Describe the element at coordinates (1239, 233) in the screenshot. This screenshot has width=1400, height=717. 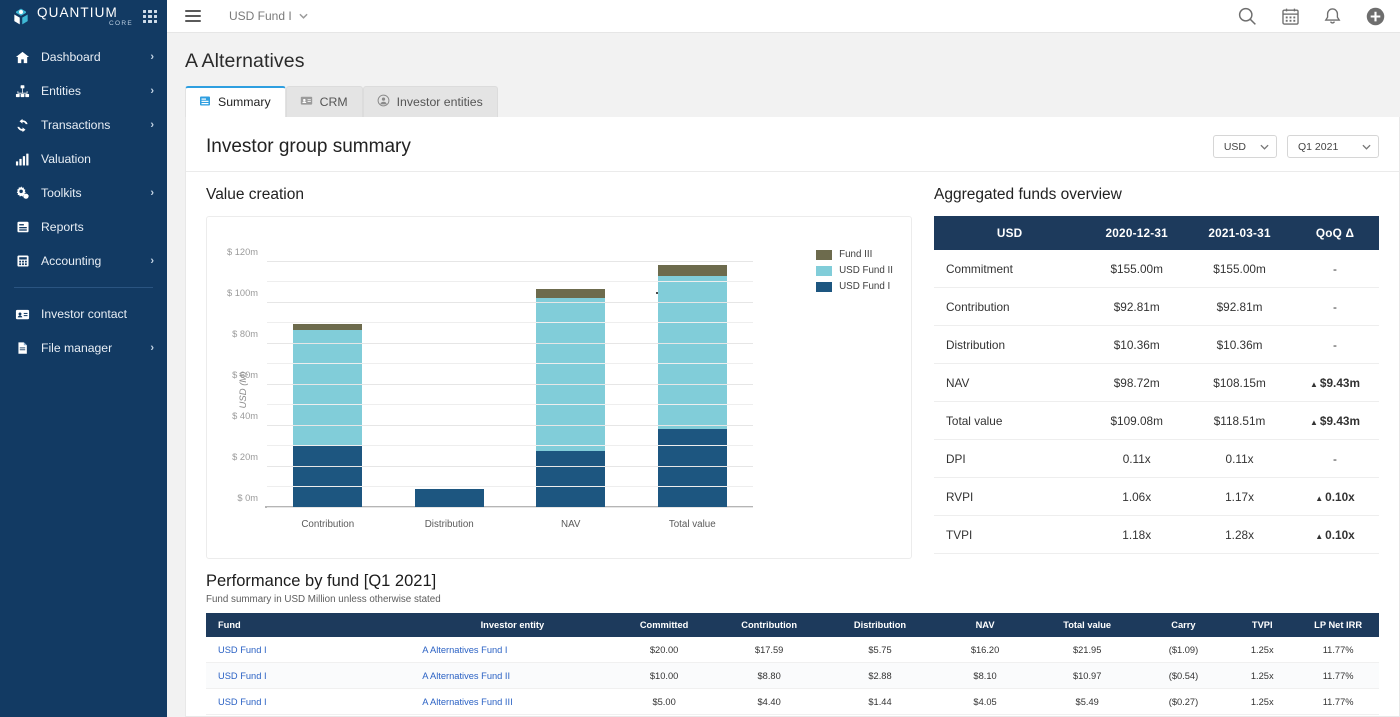
I see `col-2021-03-31: 2021-03-31` at that location.